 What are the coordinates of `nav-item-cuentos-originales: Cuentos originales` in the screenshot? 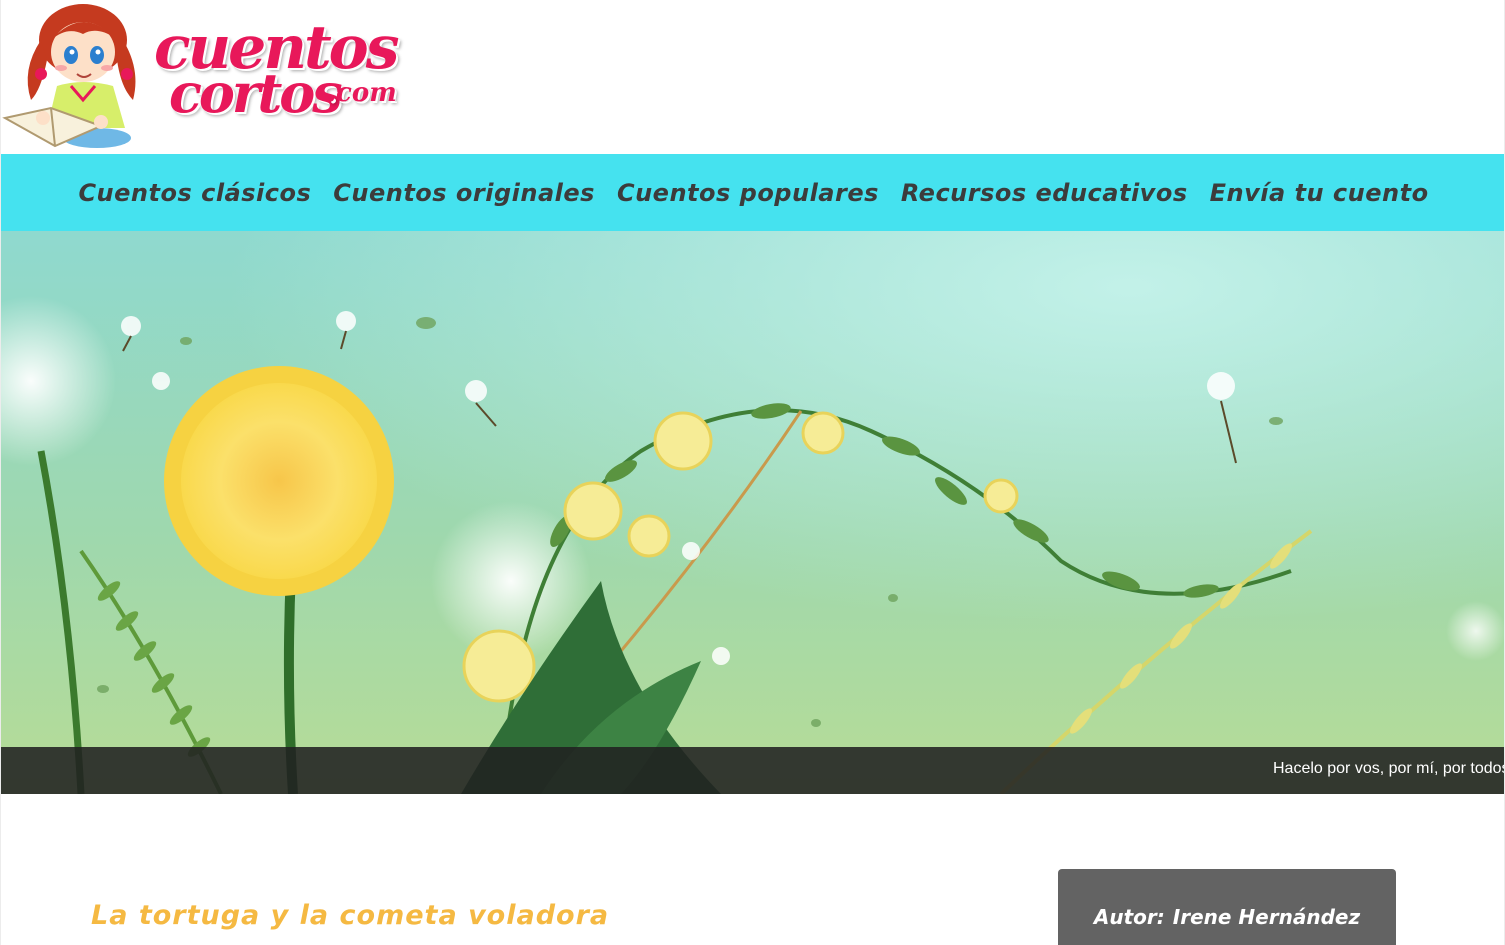 It's located at (464, 193).